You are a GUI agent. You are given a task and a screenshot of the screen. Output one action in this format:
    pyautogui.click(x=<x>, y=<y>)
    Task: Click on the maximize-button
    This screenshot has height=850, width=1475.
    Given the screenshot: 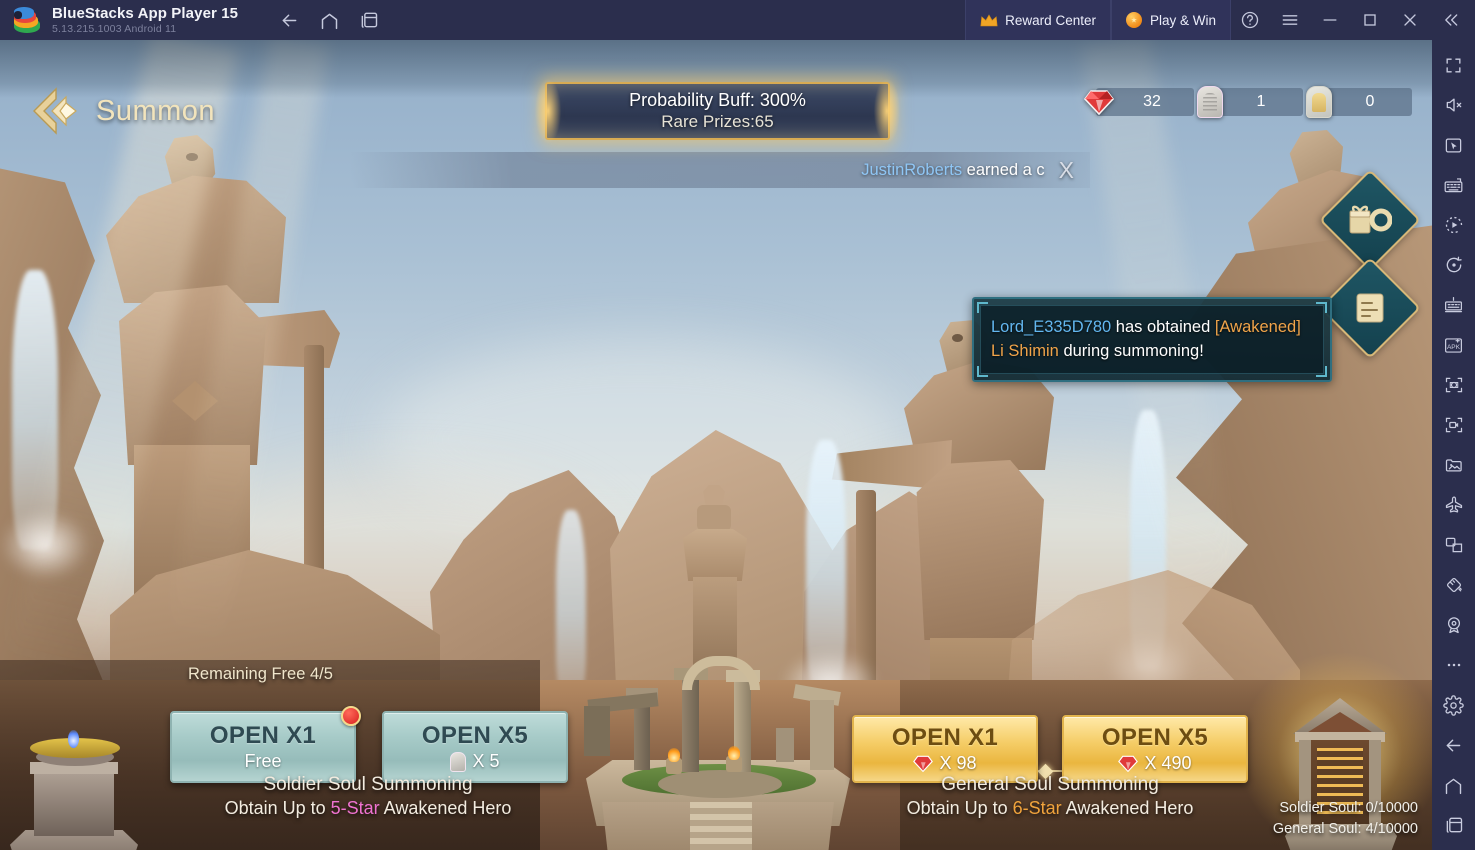 What is the action you would take?
    pyautogui.click(x=1370, y=20)
    